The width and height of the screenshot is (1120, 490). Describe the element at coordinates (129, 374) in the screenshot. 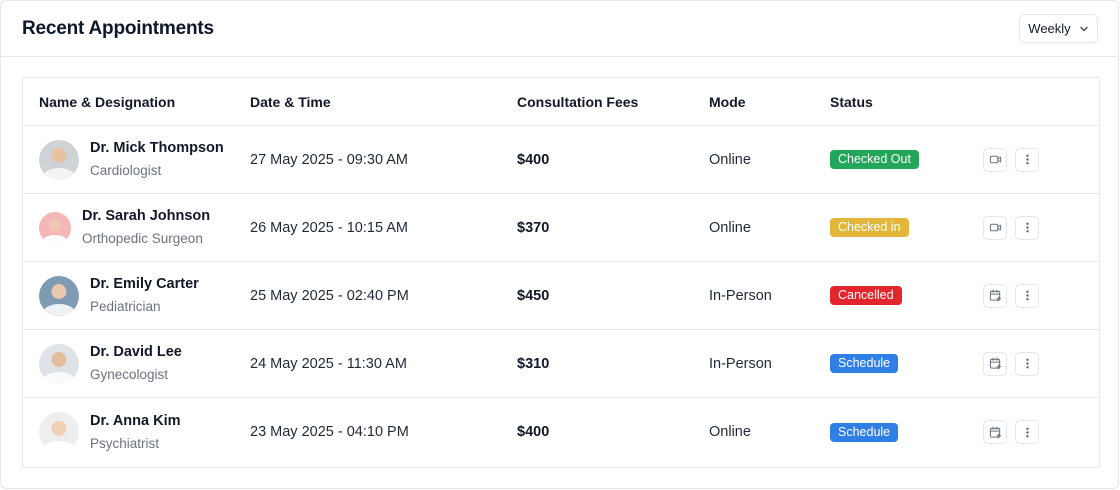

I see `doctor-designation: Gynecologist` at that location.